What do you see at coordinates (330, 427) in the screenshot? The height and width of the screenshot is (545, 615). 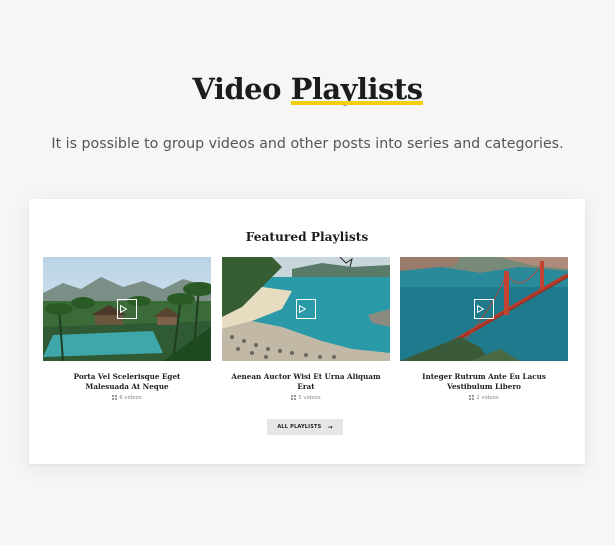 I see `arrow-right-icon: →` at bounding box center [330, 427].